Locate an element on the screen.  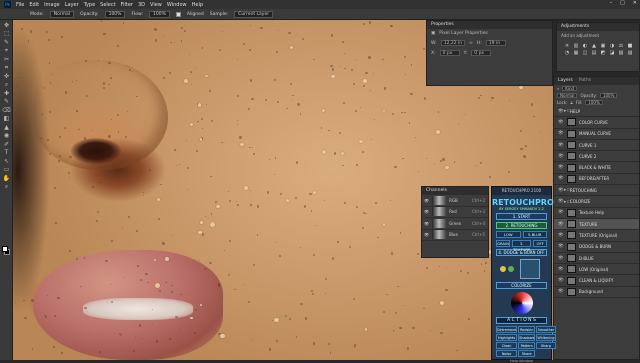
texture-off-button: OFF is located at coordinates (540, 243).